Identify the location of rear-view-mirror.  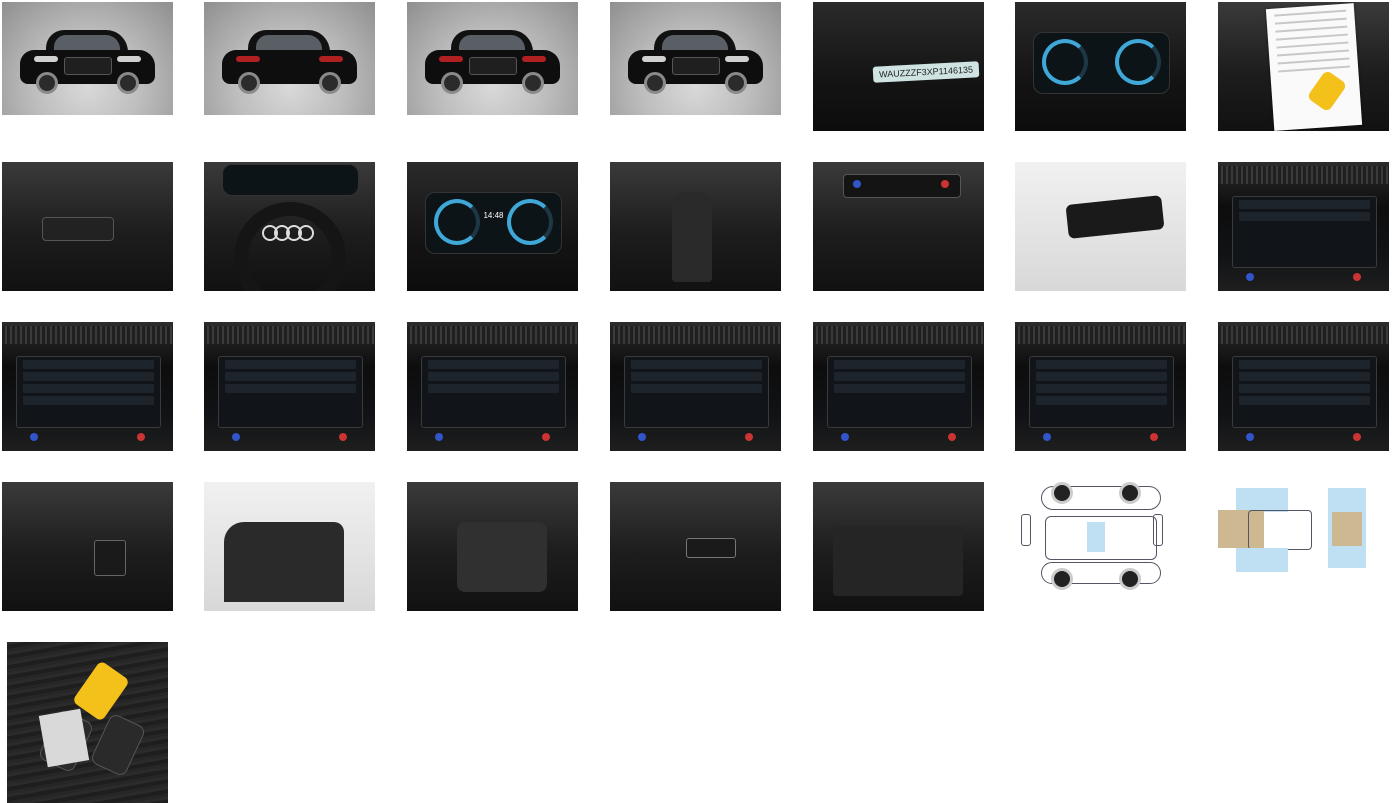
(1115, 217).